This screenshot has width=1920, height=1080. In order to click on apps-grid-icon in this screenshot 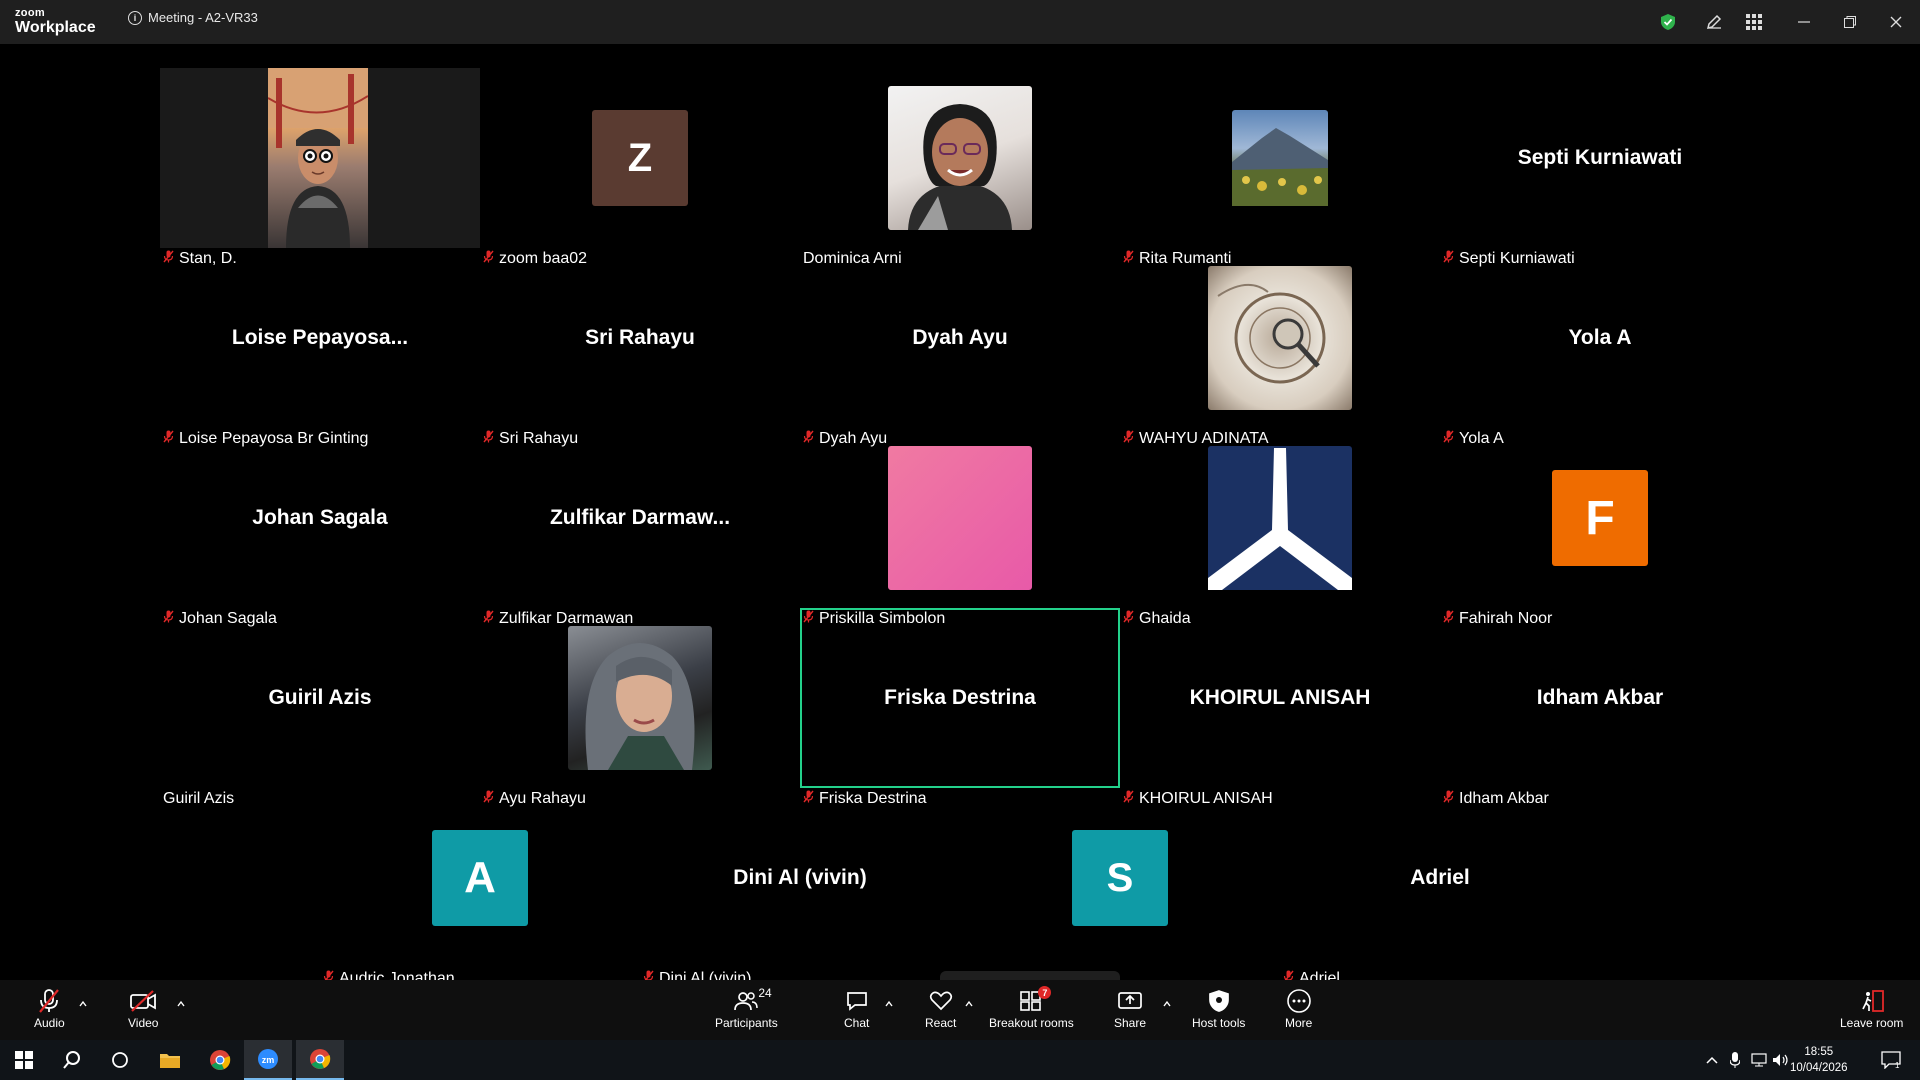, I will do `click(1754, 22)`.